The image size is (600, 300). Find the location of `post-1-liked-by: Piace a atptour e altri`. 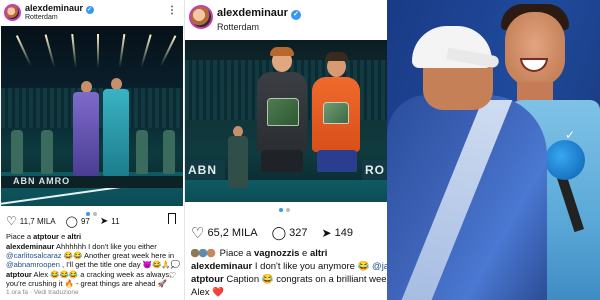

post-1-liked-by: Piace a atptour e altri is located at coordinates (43, 236).